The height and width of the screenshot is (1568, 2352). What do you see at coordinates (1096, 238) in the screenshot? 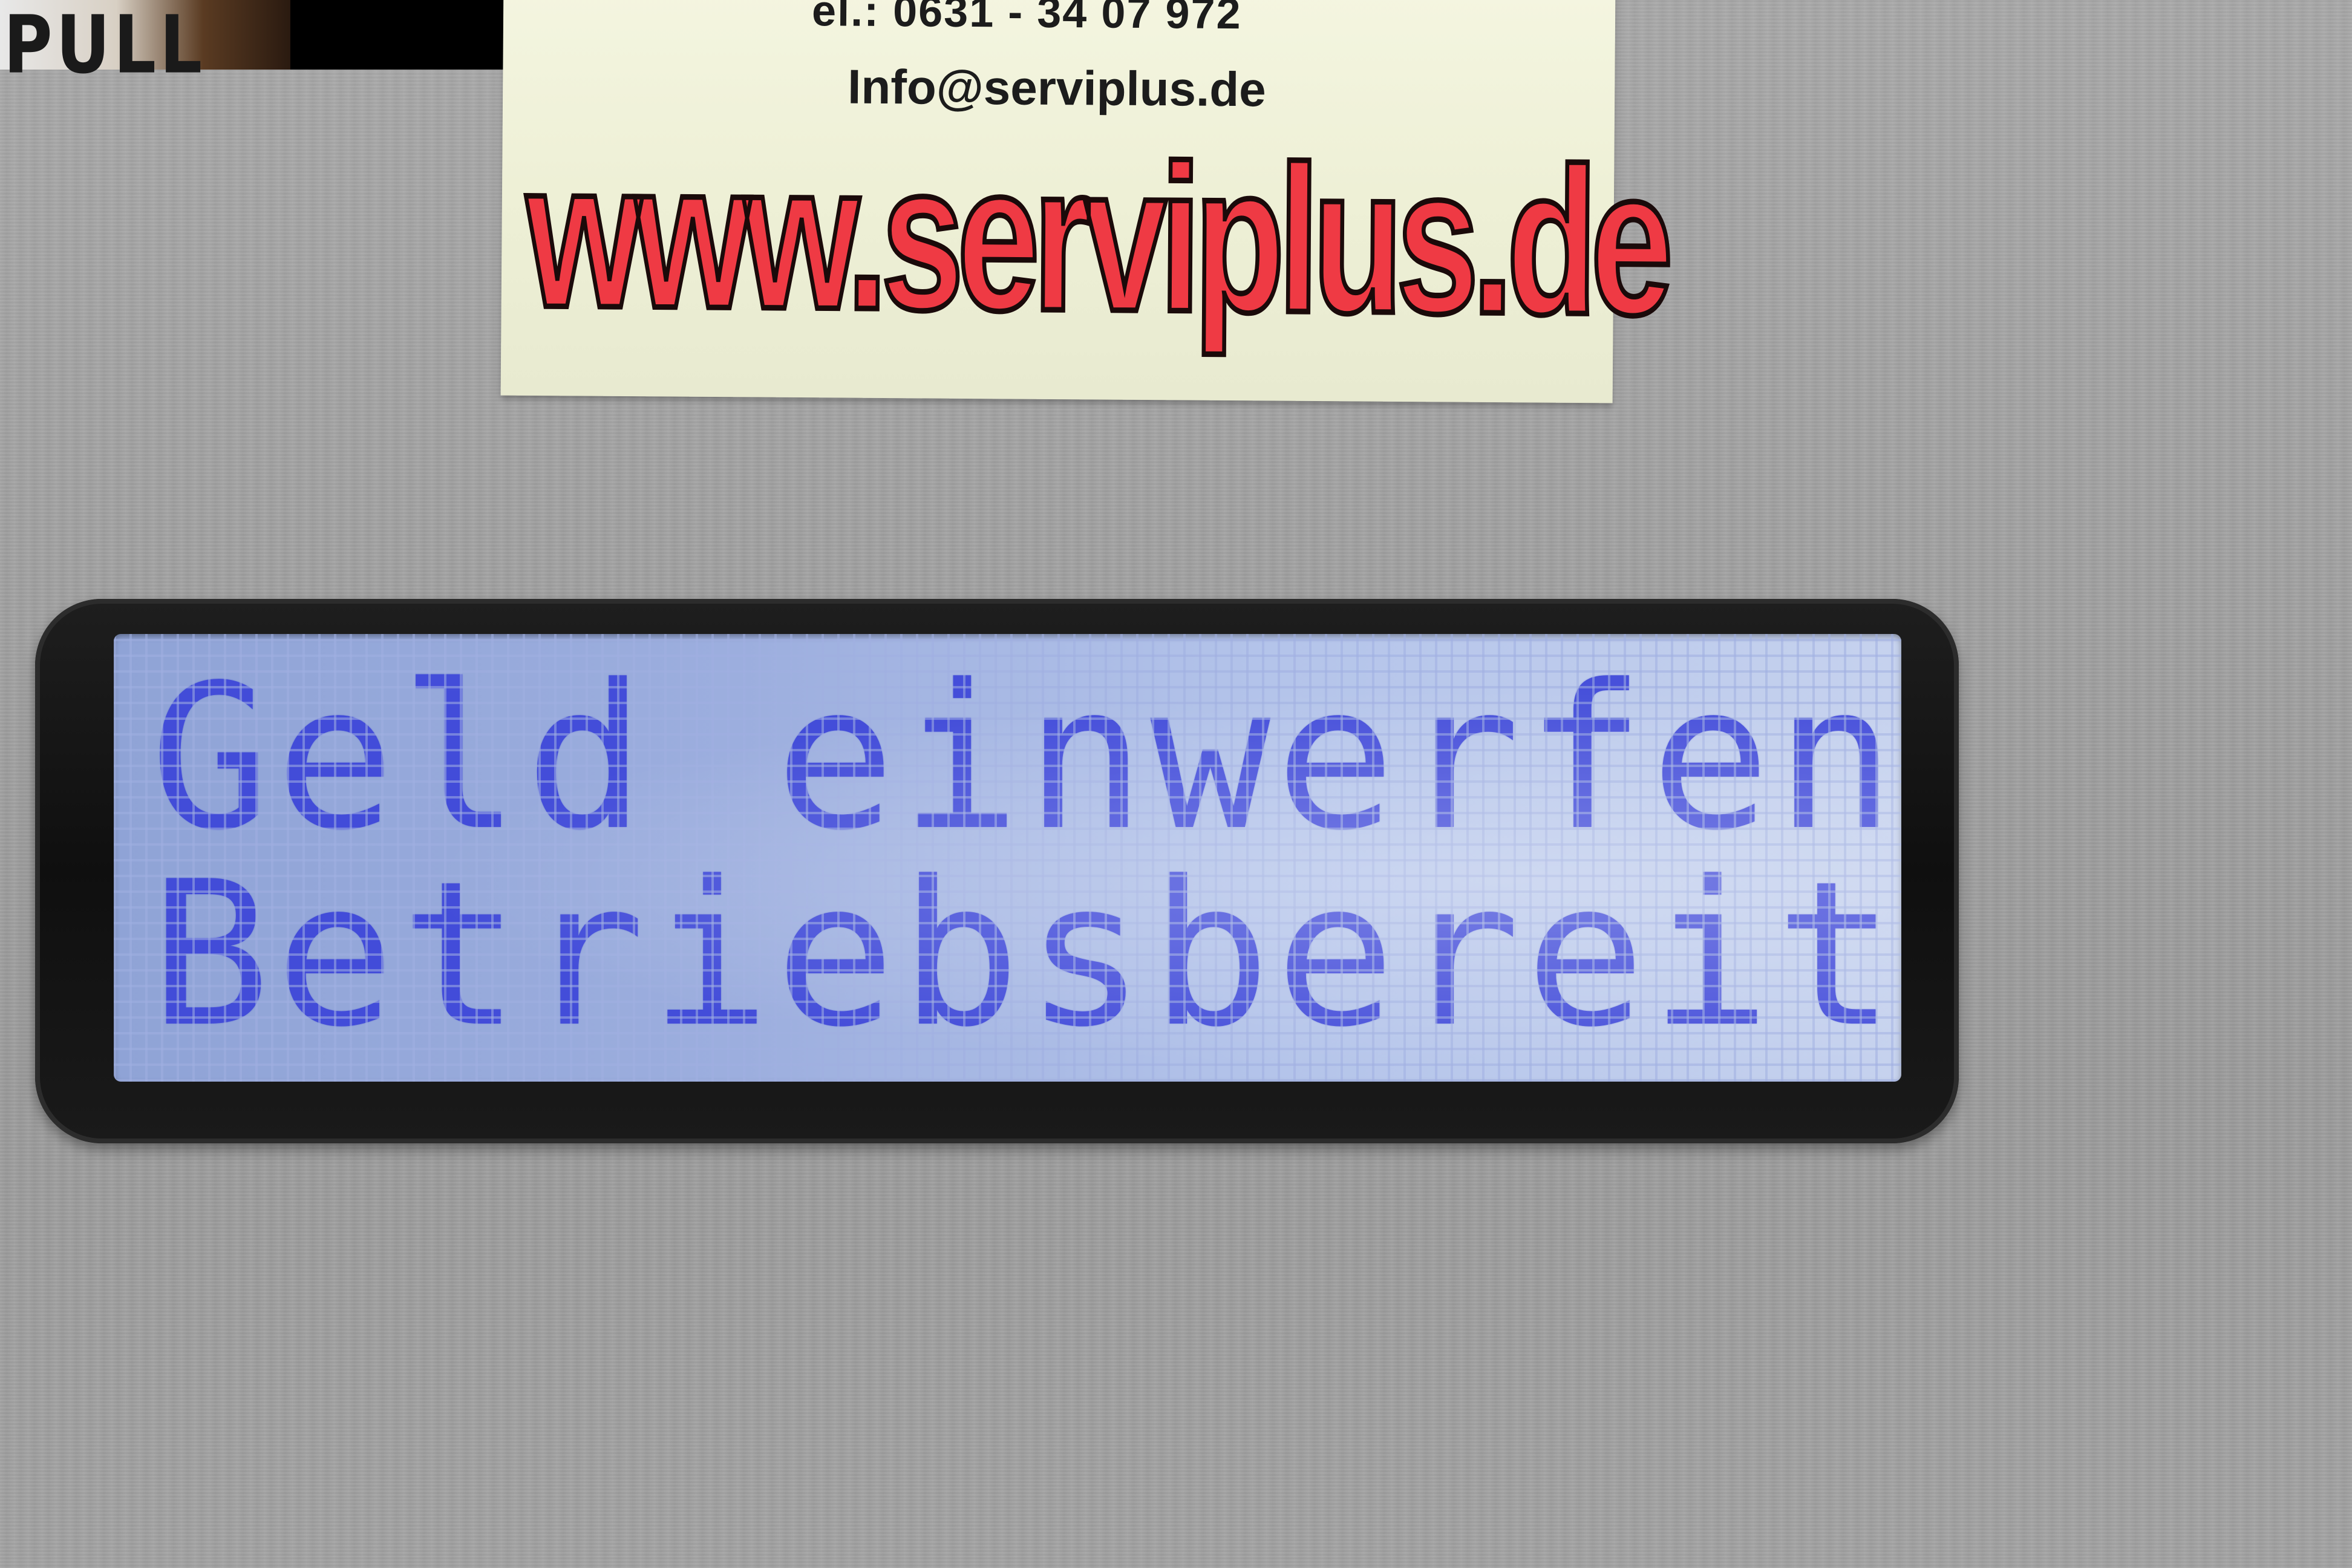
I see `sticker-url: www.serviplus.de` at bounding box center [1096, 238].